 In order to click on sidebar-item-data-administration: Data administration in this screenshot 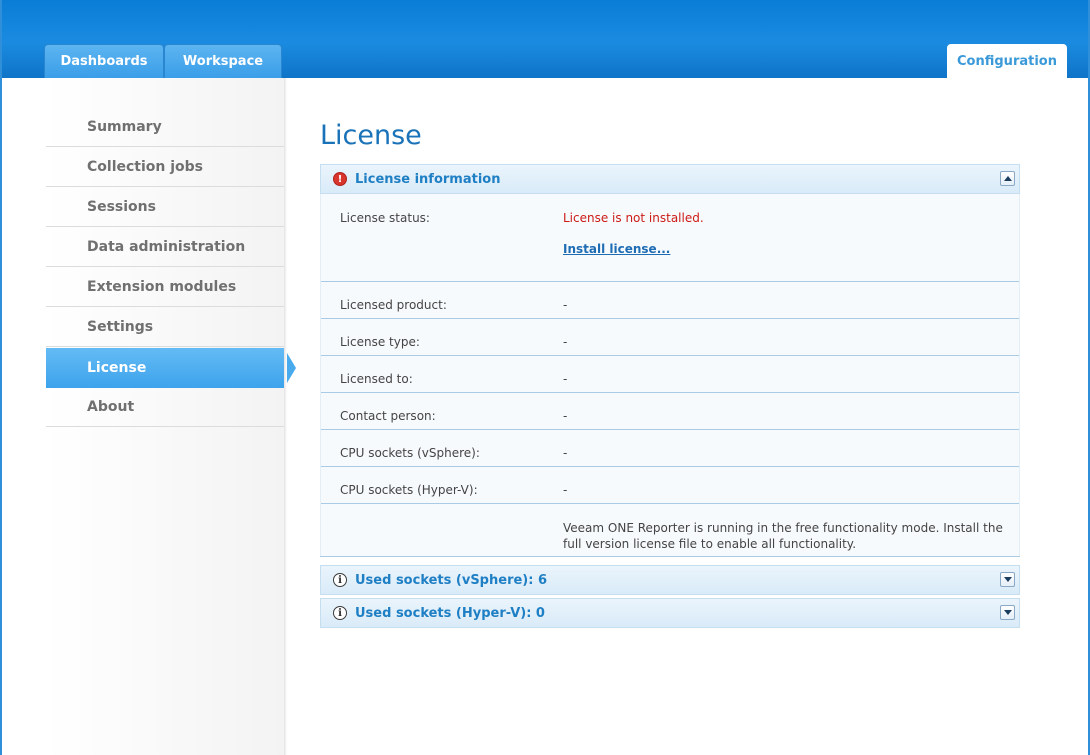, I will do `click(165, 247)`.